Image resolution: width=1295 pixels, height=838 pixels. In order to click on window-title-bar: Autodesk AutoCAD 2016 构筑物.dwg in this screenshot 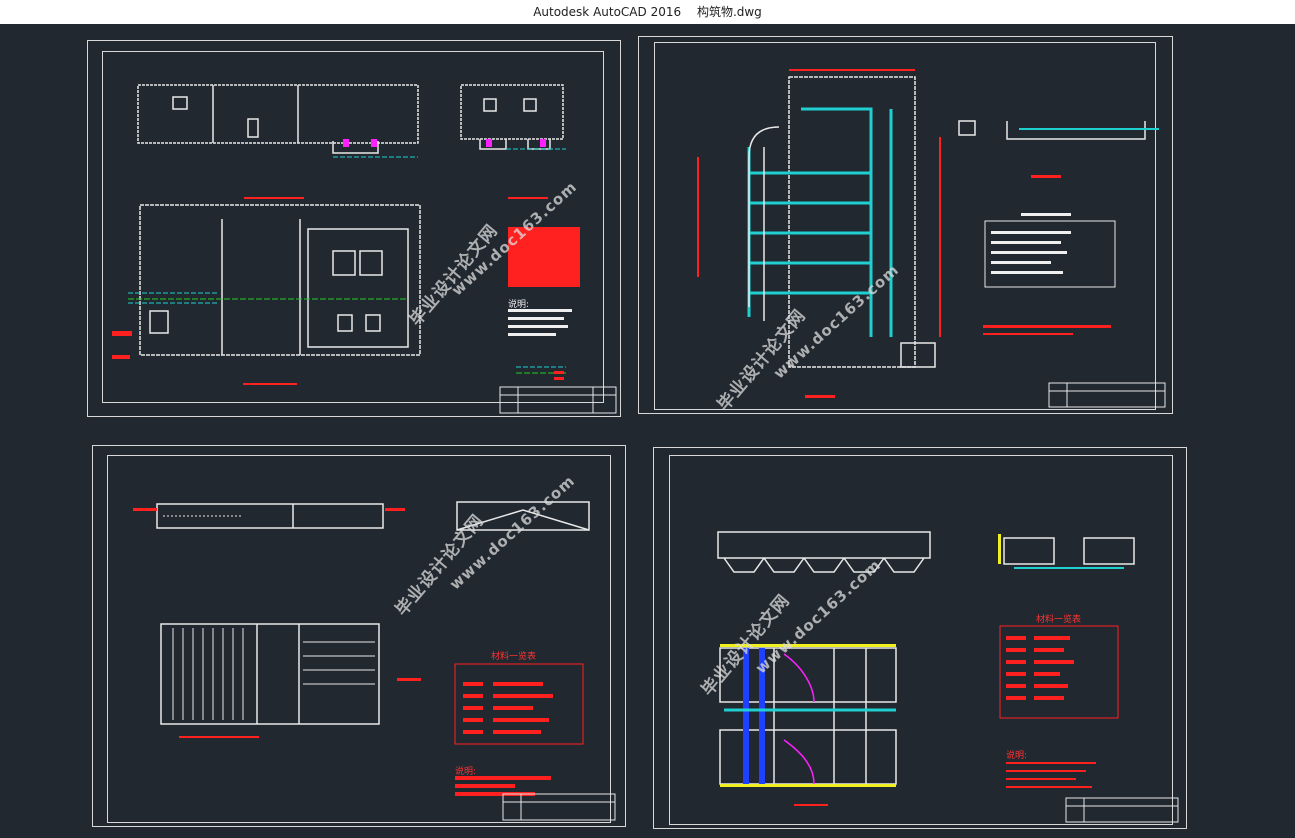, I will do `click(647, 12)`.